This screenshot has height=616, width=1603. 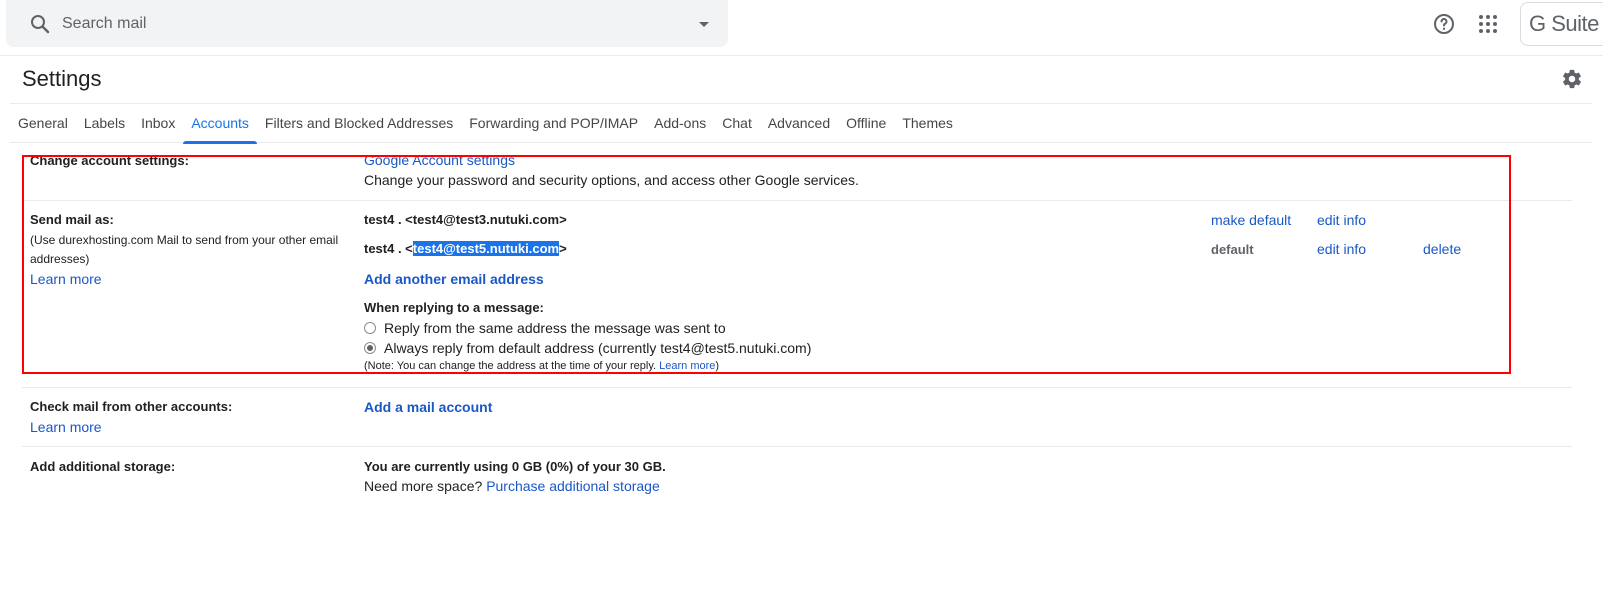 I want to click on make-default-link: make default, so click(x=1251, y=220).